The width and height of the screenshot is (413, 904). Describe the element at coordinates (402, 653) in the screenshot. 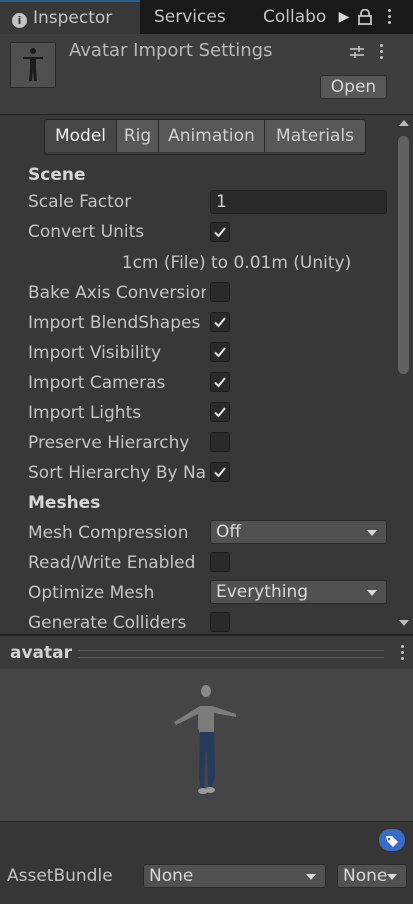

I see `preview-menu-icon` at that location.